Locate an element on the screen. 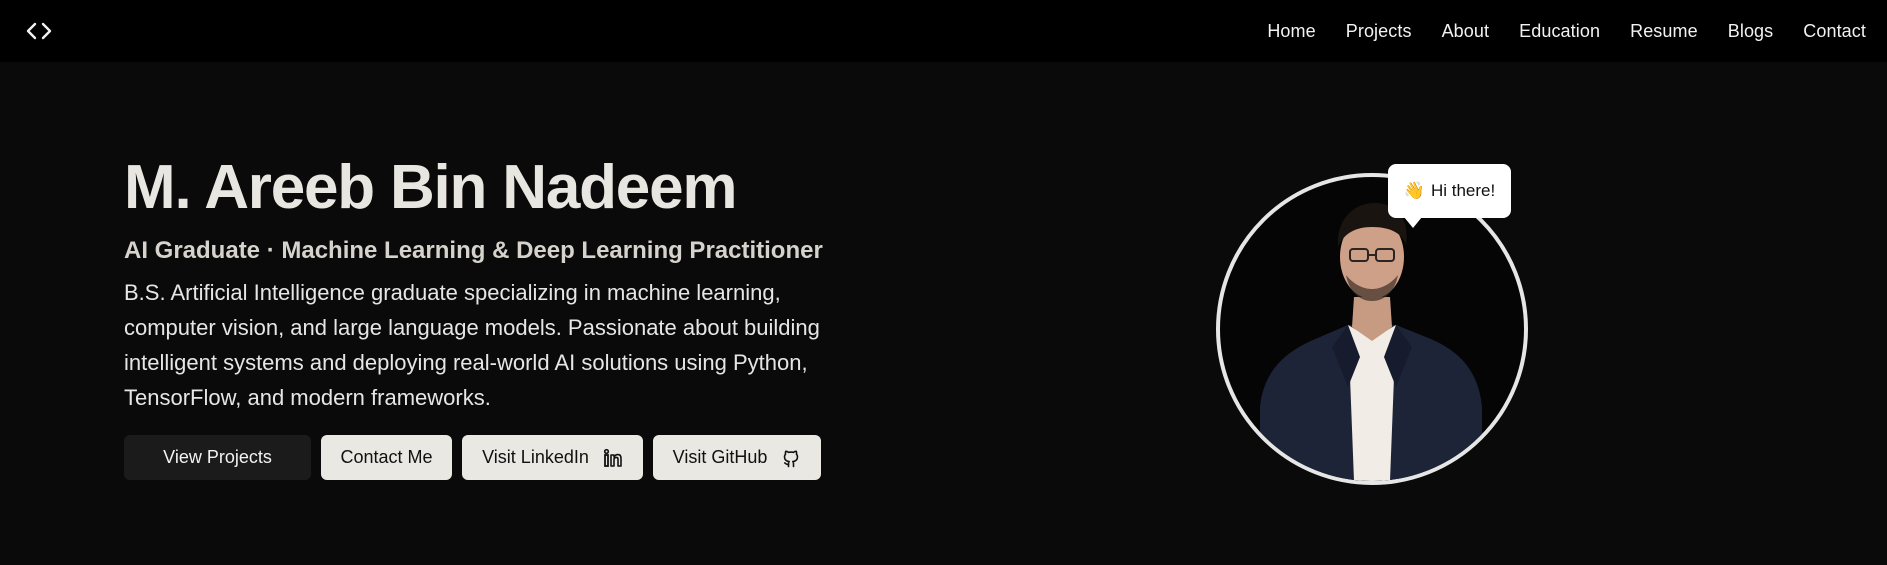 The width and height of the screenshot is (1887, 565). speech-bubble-text: Hi there! is located at coordinates (1463, 190).